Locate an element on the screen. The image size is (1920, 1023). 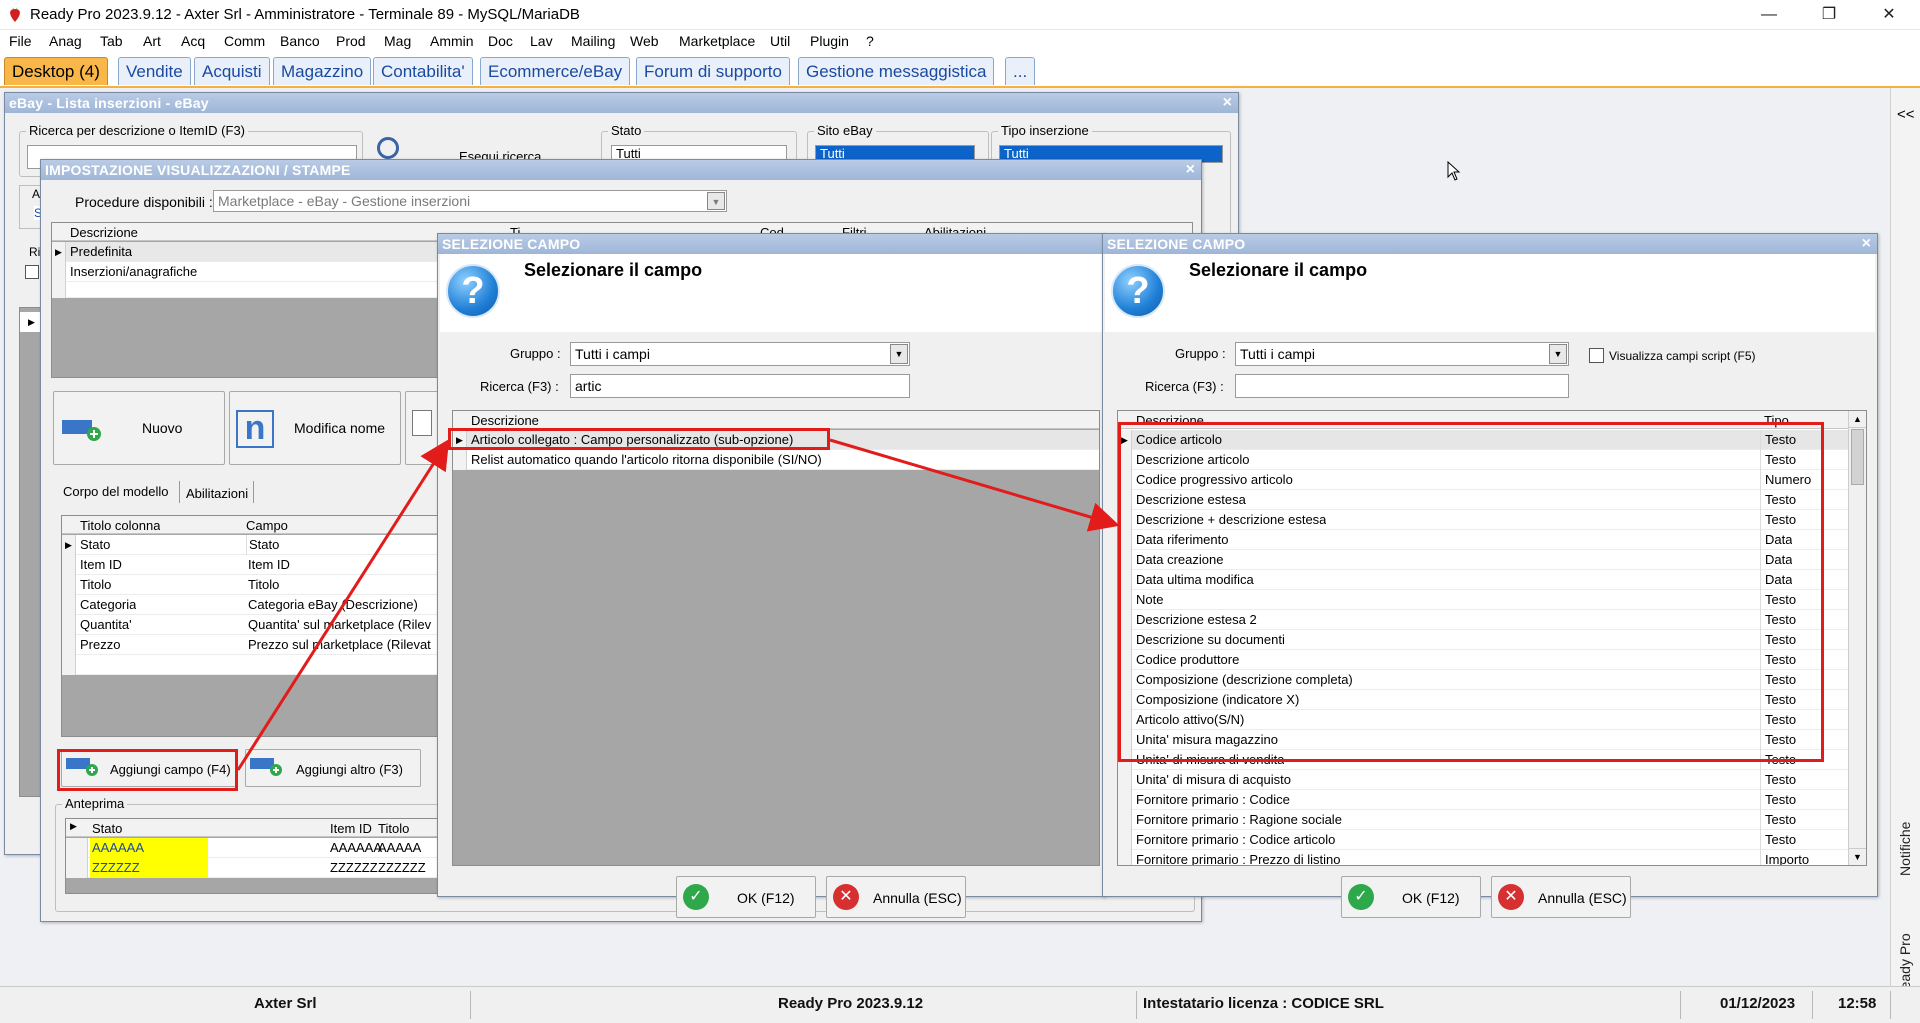
status-license: Intestatario licenza : CODICE SRL is located at coordinates (1263, 1003).